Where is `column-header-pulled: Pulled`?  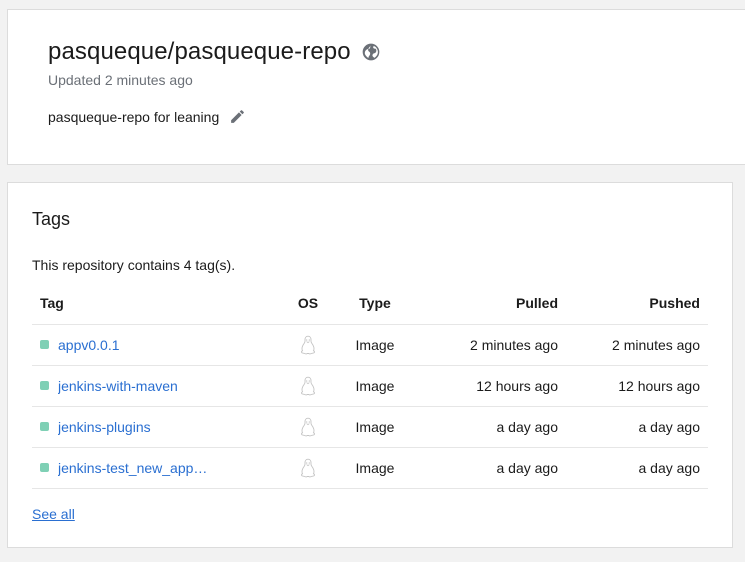
column-header-pulled: Pulled is located at coordinates (487, 304).